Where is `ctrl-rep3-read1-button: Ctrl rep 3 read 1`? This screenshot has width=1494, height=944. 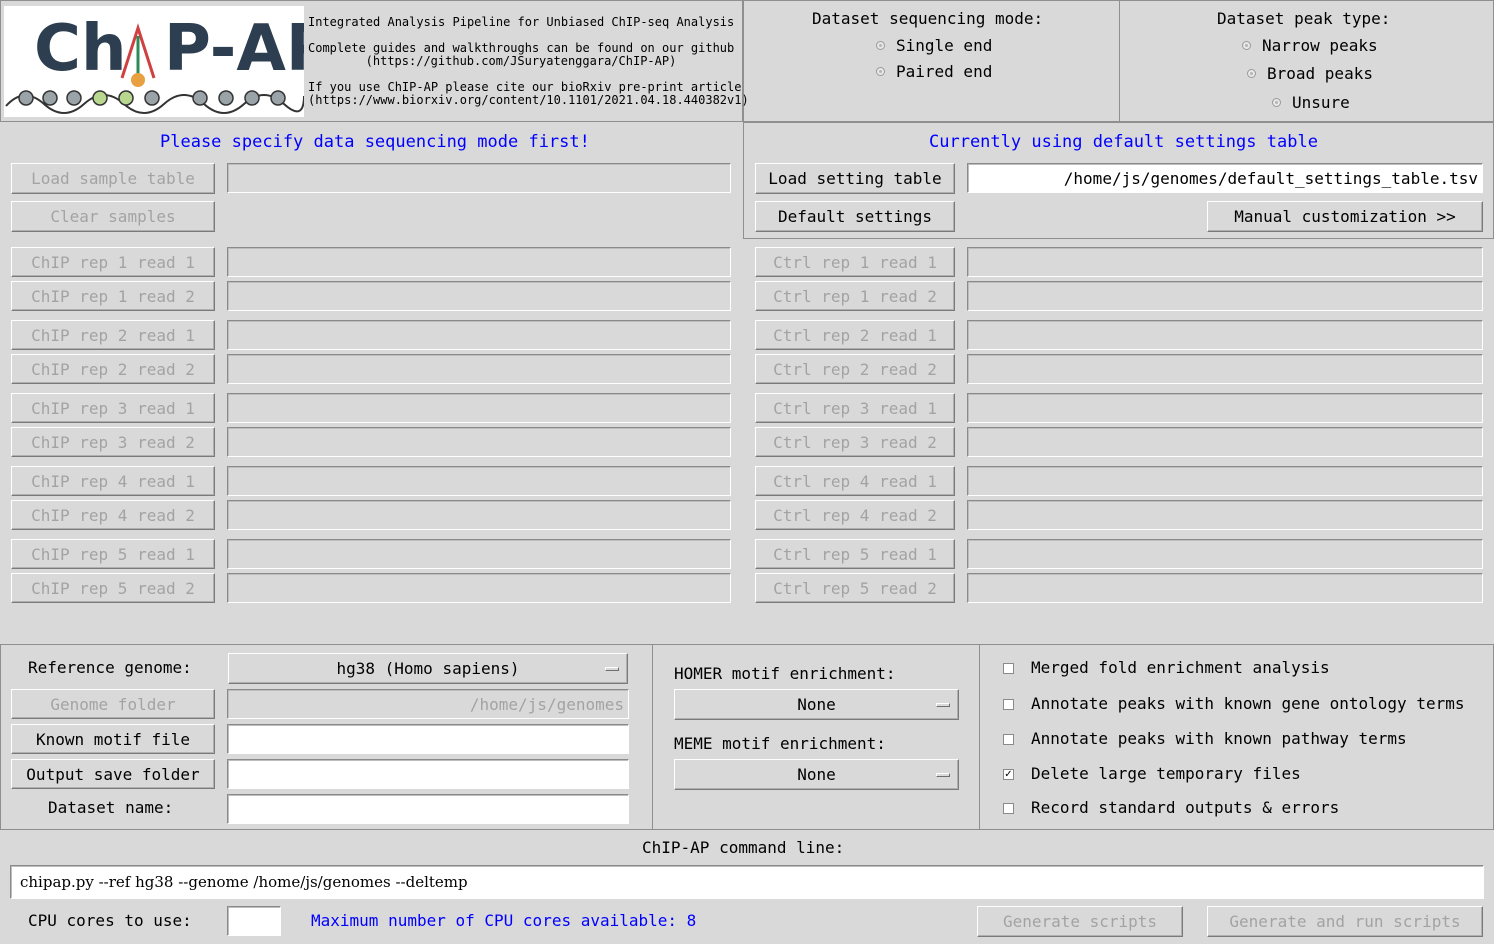 ctrl-rep3-read1-button: Ctrl rep 3 read 1 is located at coordinates (855, 408).